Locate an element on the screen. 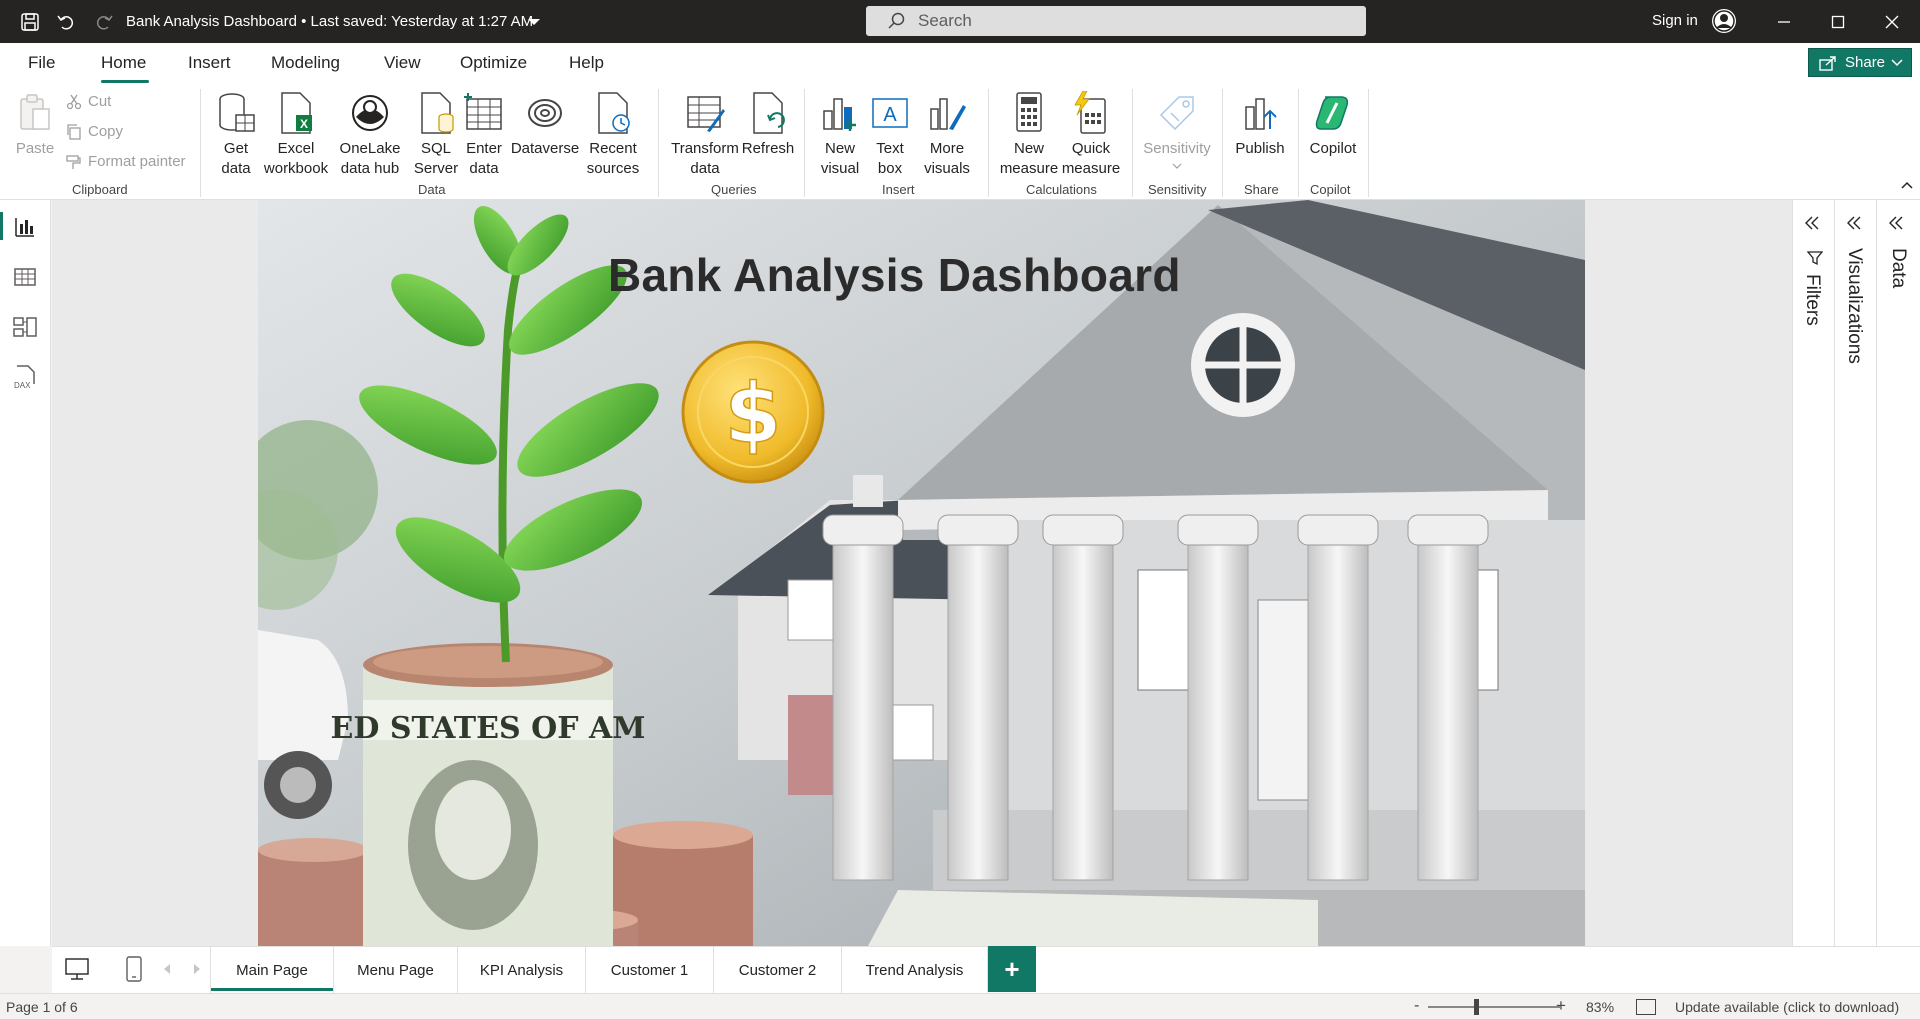 The height and width of the screenshot is (1019, 1920). enter-data-button: Enter data is located at coordinates (484, 135).